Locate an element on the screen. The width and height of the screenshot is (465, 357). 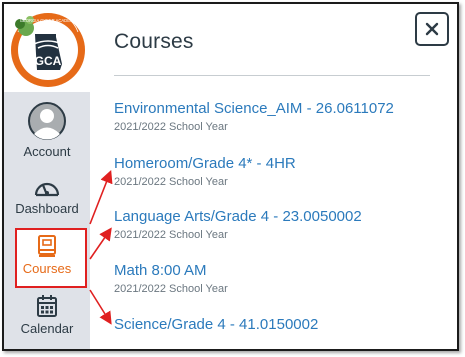
course-link: Science/Grade 4 - 41.0150002 is located at coordinates (216, 324).